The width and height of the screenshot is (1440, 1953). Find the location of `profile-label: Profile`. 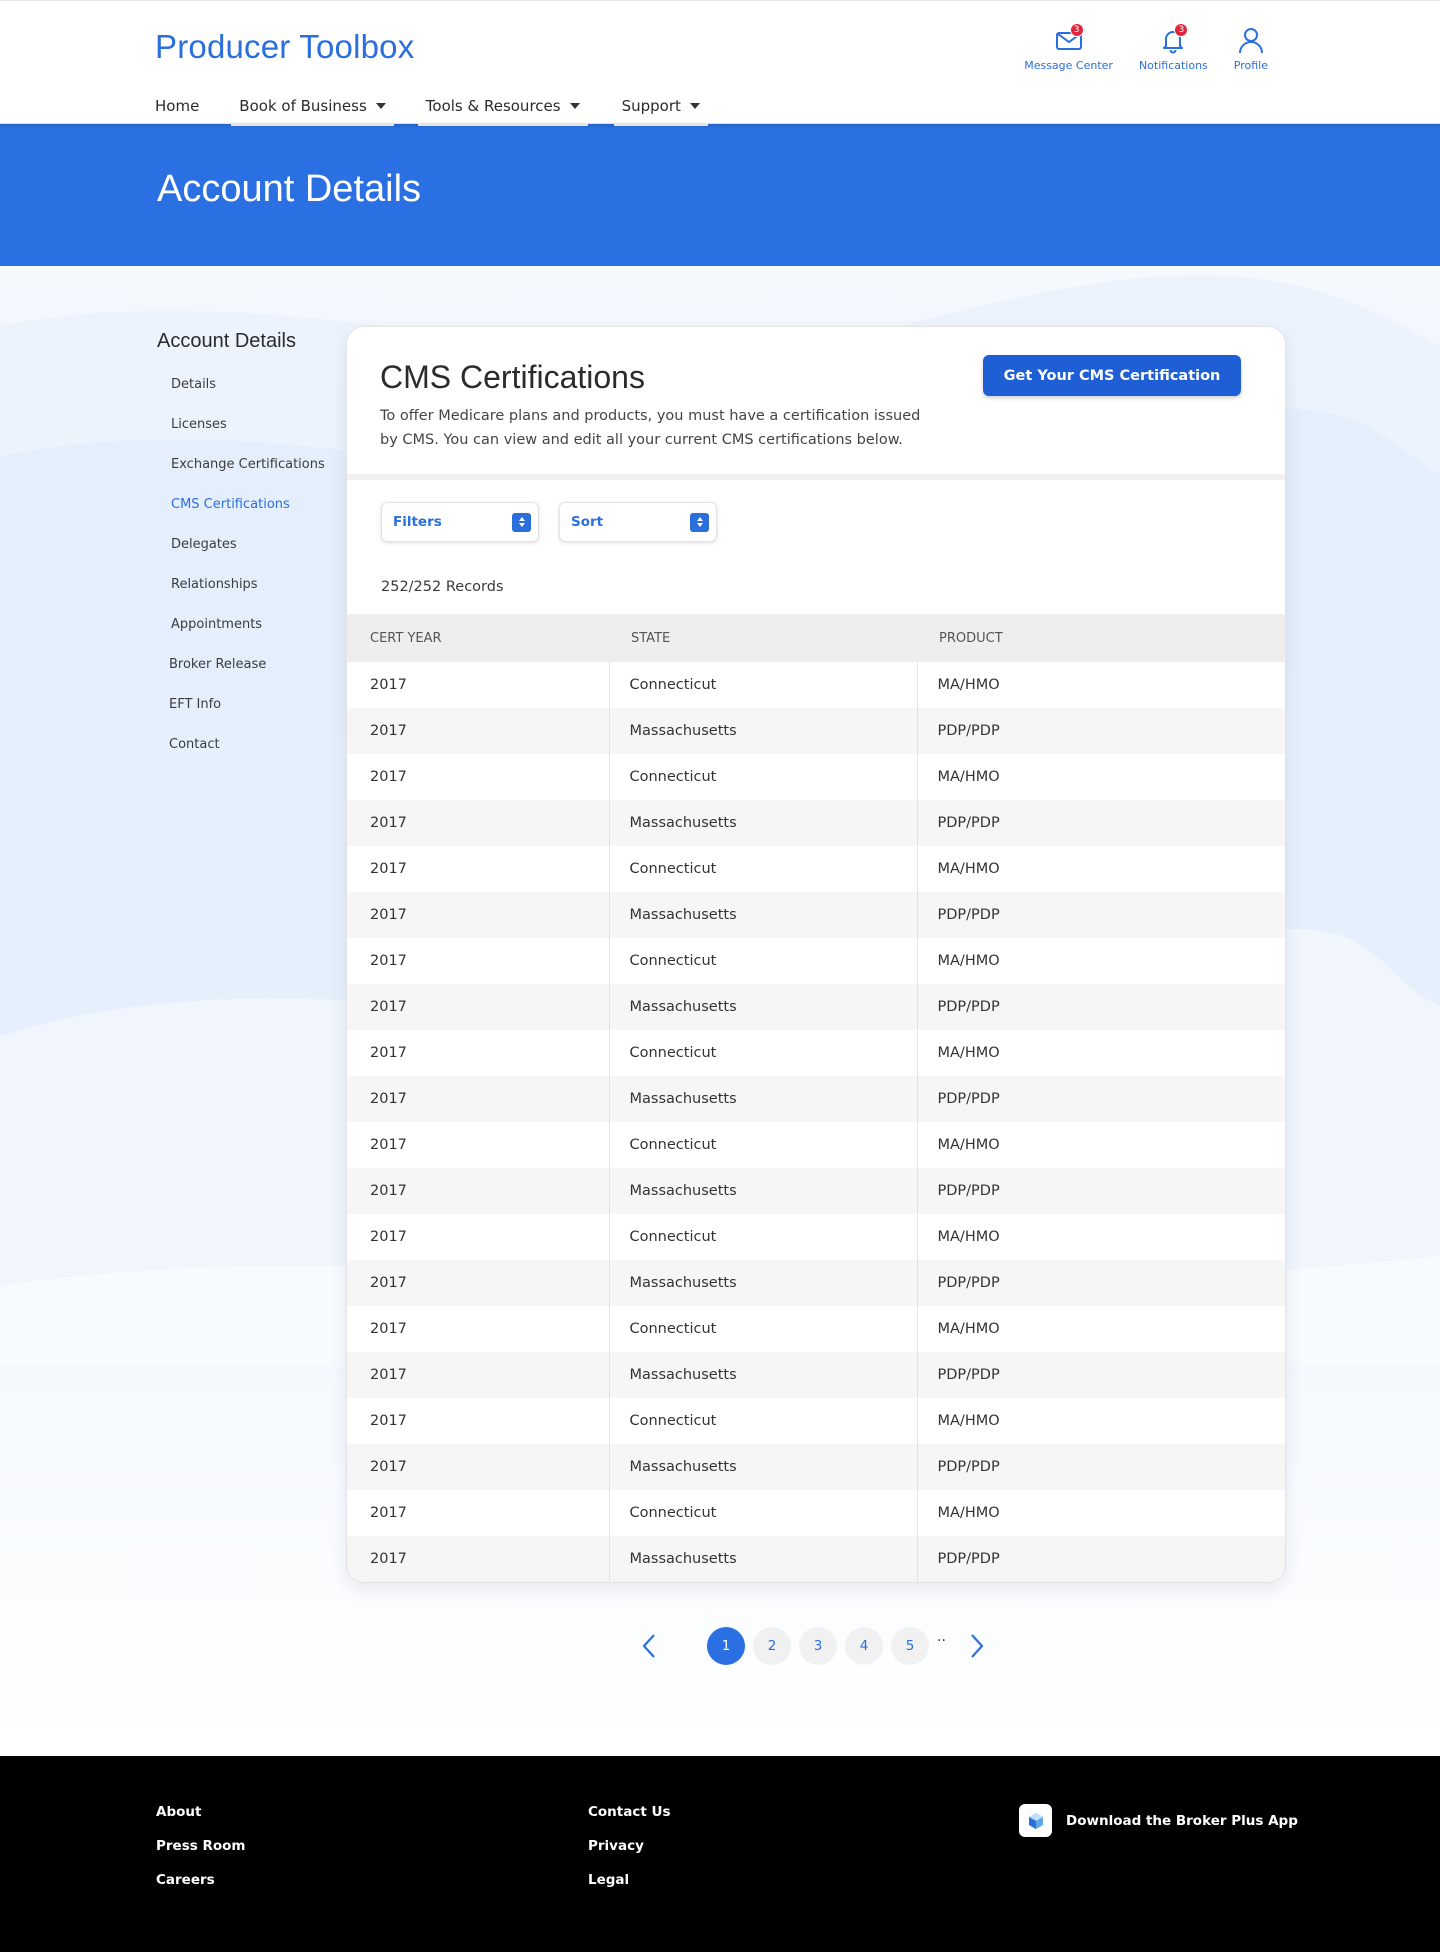

profile-label: Profile is located at coordinates (1250, 65).